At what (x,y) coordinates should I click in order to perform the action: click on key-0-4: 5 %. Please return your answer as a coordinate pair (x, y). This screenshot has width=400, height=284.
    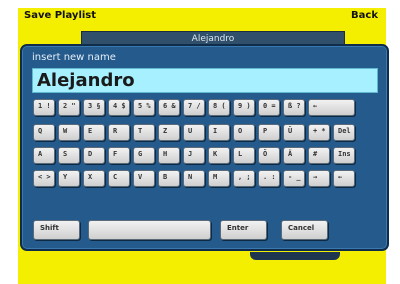
    Looking at the image, I should click on (144, 107).